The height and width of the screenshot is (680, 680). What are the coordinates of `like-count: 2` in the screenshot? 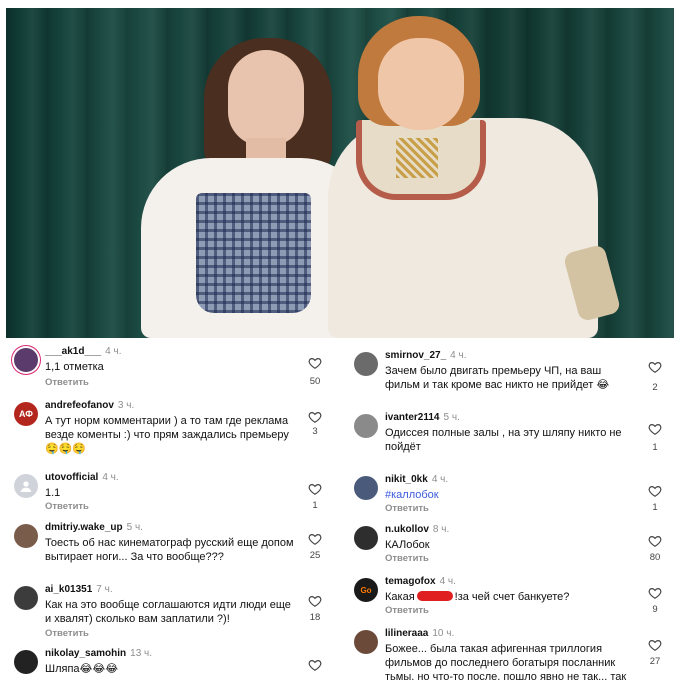 It's located at (655, 387).